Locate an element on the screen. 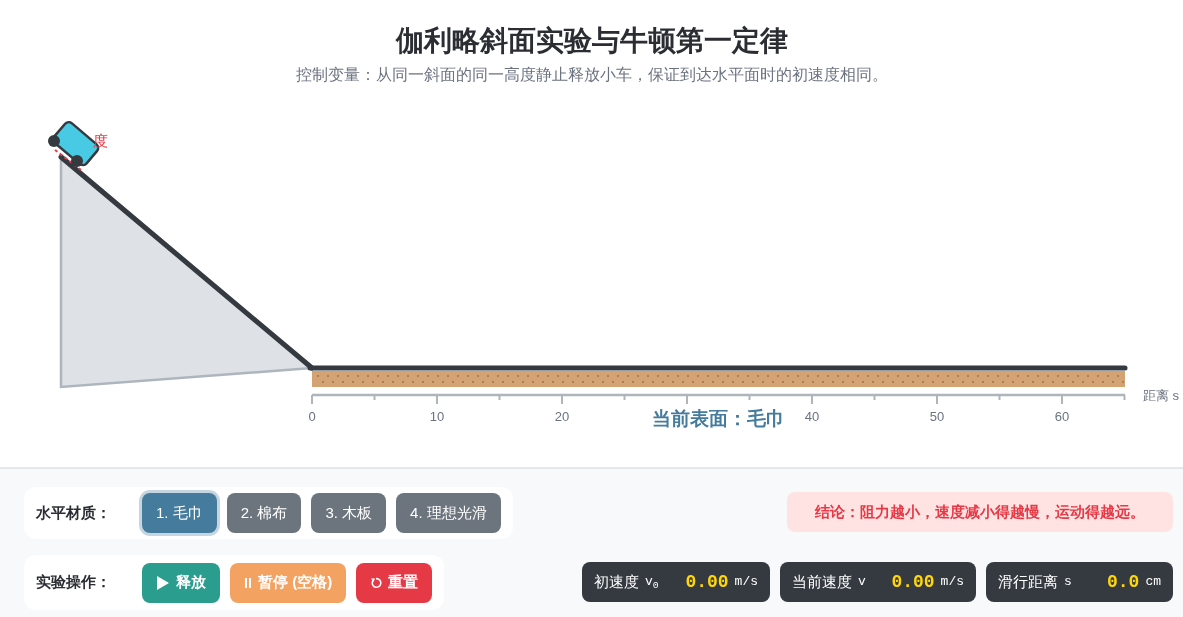 The image size is (1183, 617). readout-value: 0.0 is located at coordinates (1123, 582).